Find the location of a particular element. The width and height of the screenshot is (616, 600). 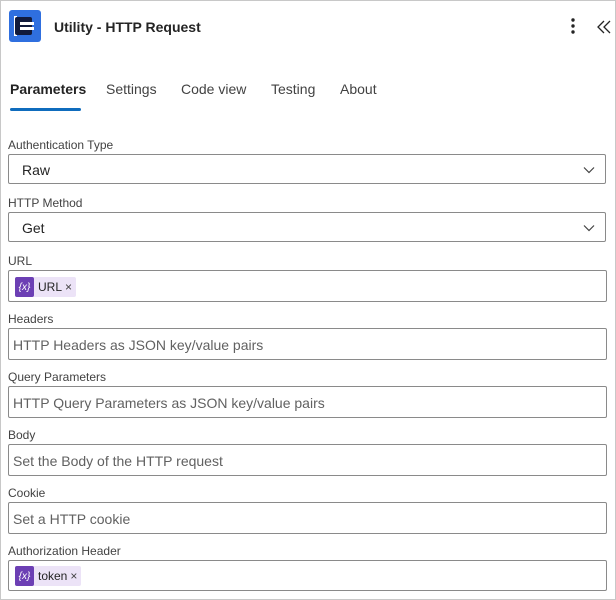

tab-testing: Testing is located at coordinates (293, 89).